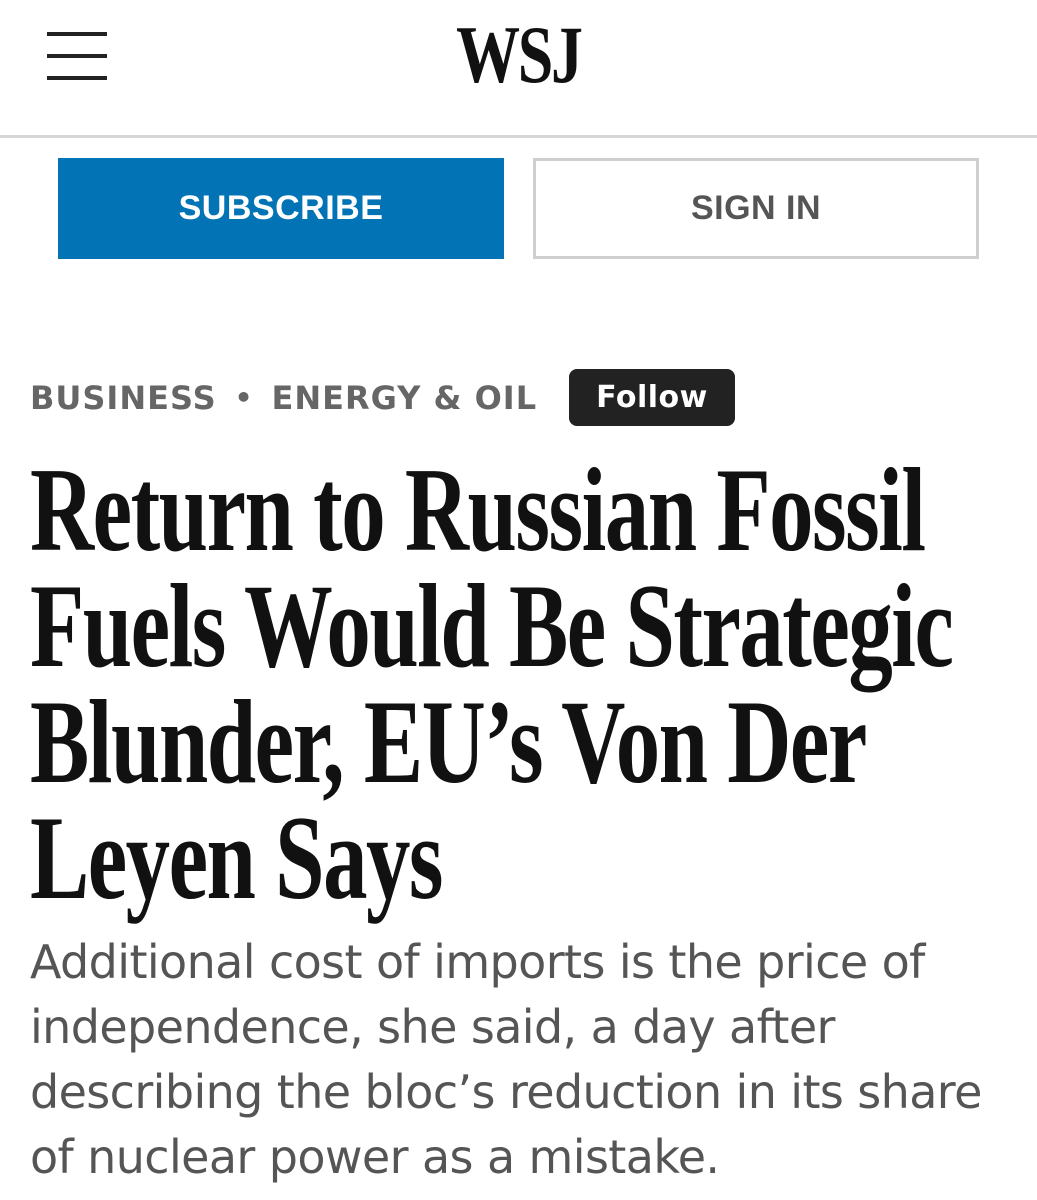 This screenshot has height=1200, width=1037. Describe the element at coordinates (756, 208) in the screenshot. I see `sign-in-button: SIGN IN` at that location.